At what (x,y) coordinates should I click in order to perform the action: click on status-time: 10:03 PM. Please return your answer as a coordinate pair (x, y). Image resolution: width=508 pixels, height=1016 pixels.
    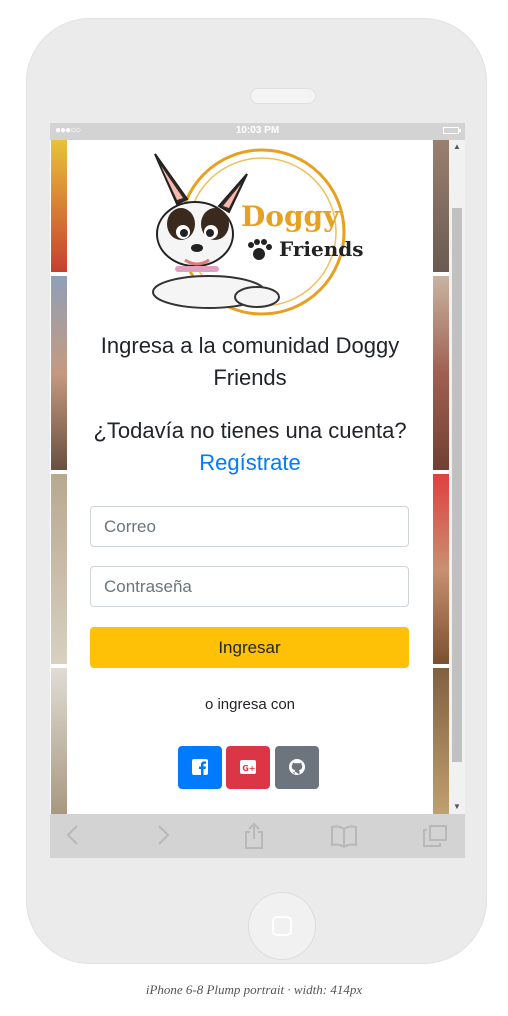
    Looking at the image, I should click on (257, 130).